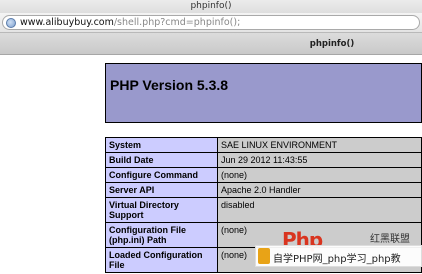  I want to click on tab-bar: phpinfo(), so click(211, 44).